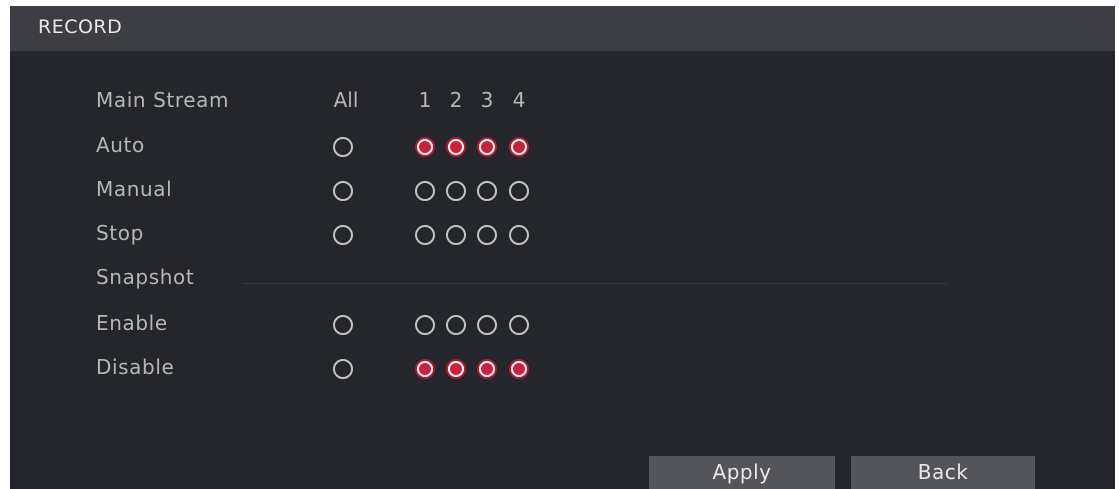 The image size is (1119, 489). Describe the element at coordinates (595, 283) in the screenshot. I see `snapshot-divider` at that location.